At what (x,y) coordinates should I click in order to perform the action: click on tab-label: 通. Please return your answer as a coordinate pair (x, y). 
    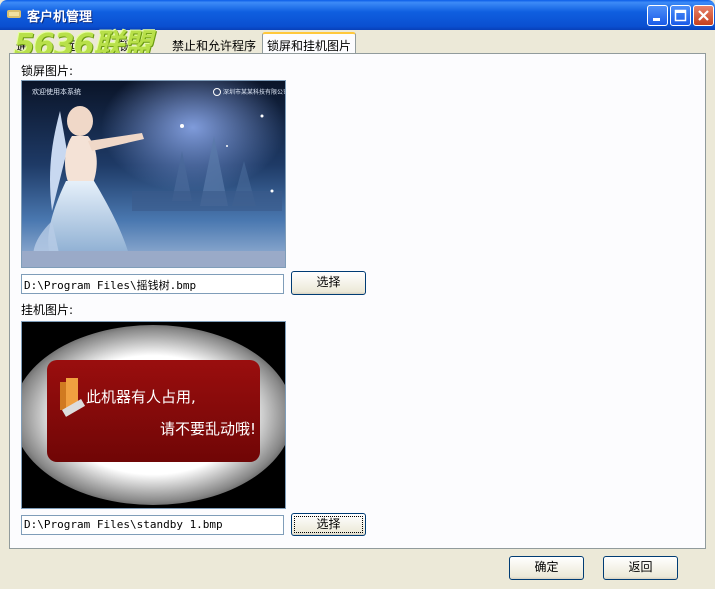
    Looking at the image, I should click on (22, 46).